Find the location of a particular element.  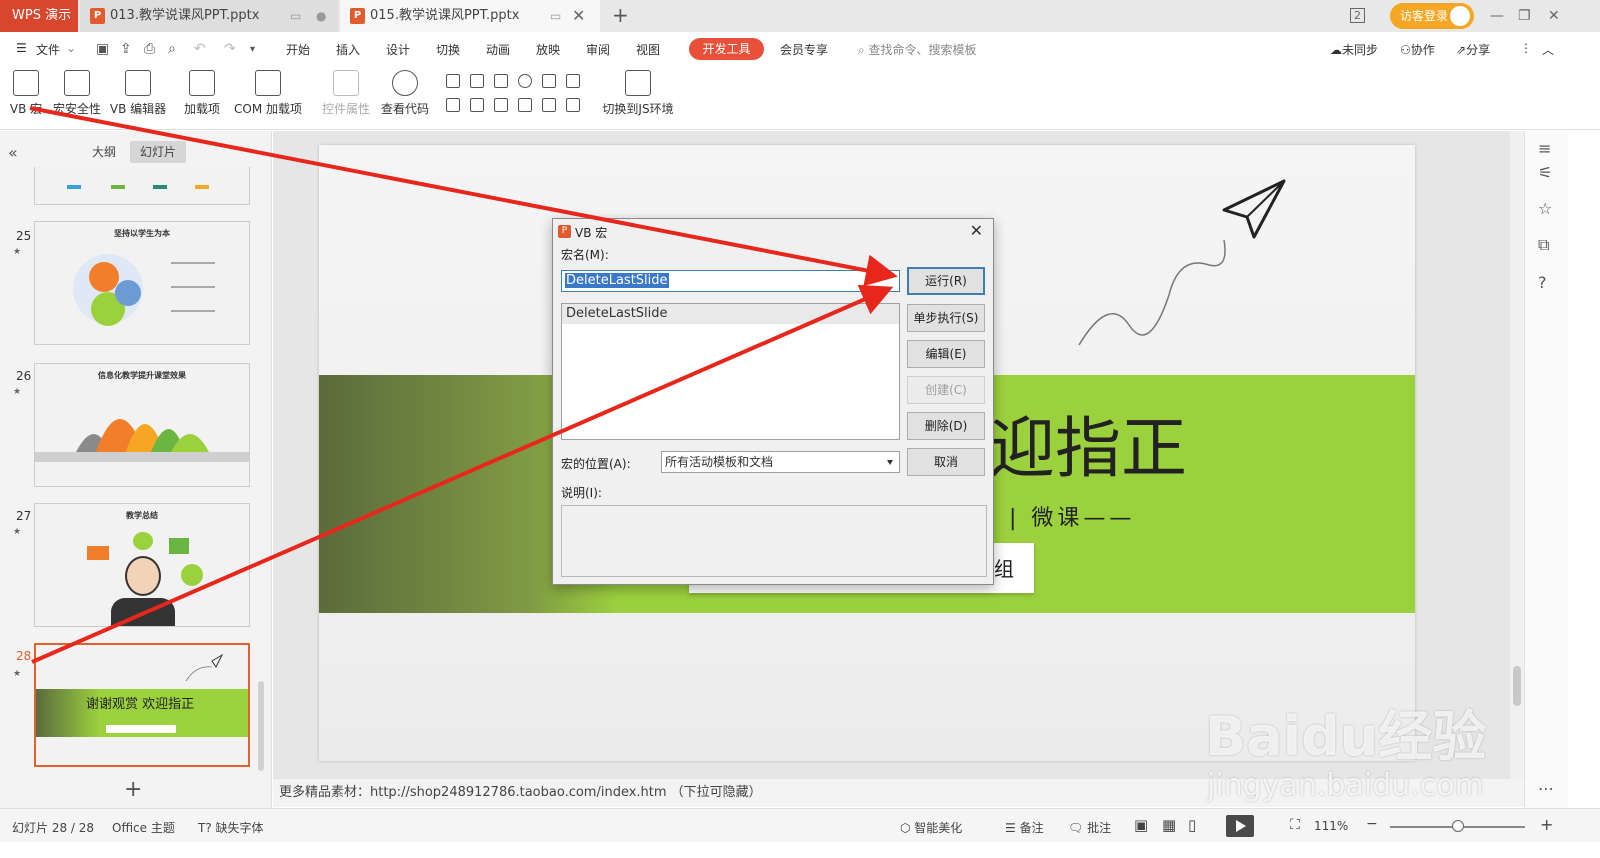

share-button: ⇗分享 is located at coordinates (1473, 49).